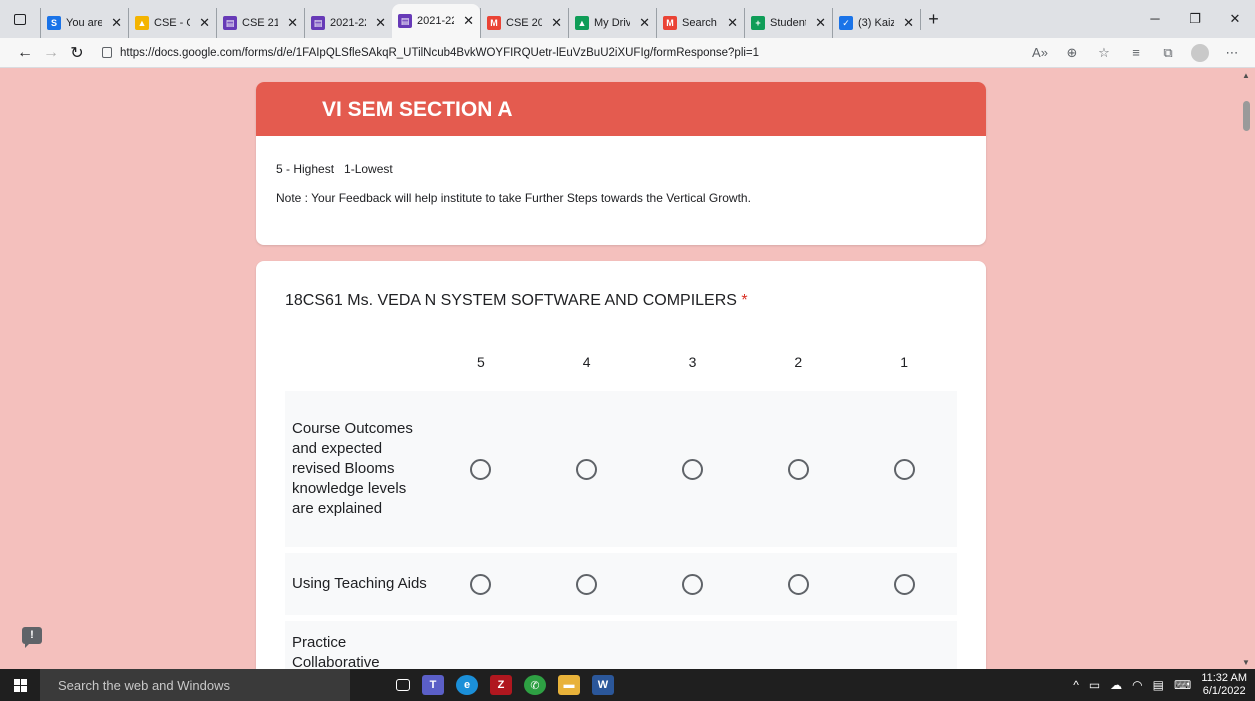 This screenshot has height=701, width=1255. Describe the element at coordinates (1246, 369) in the screenshot. I see `vertical-scrollbar: ▲ ▼` at that location.